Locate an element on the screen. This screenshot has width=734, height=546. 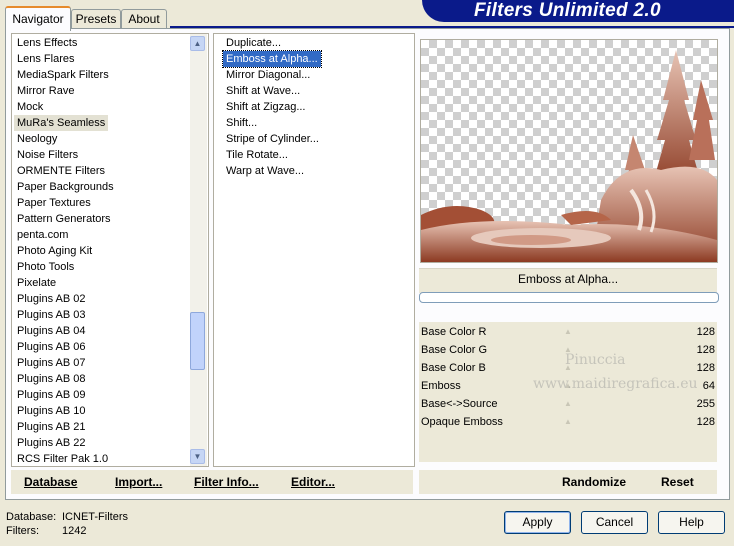
database-status-value: ICNET-Filters is located at coordinates (95, 517).